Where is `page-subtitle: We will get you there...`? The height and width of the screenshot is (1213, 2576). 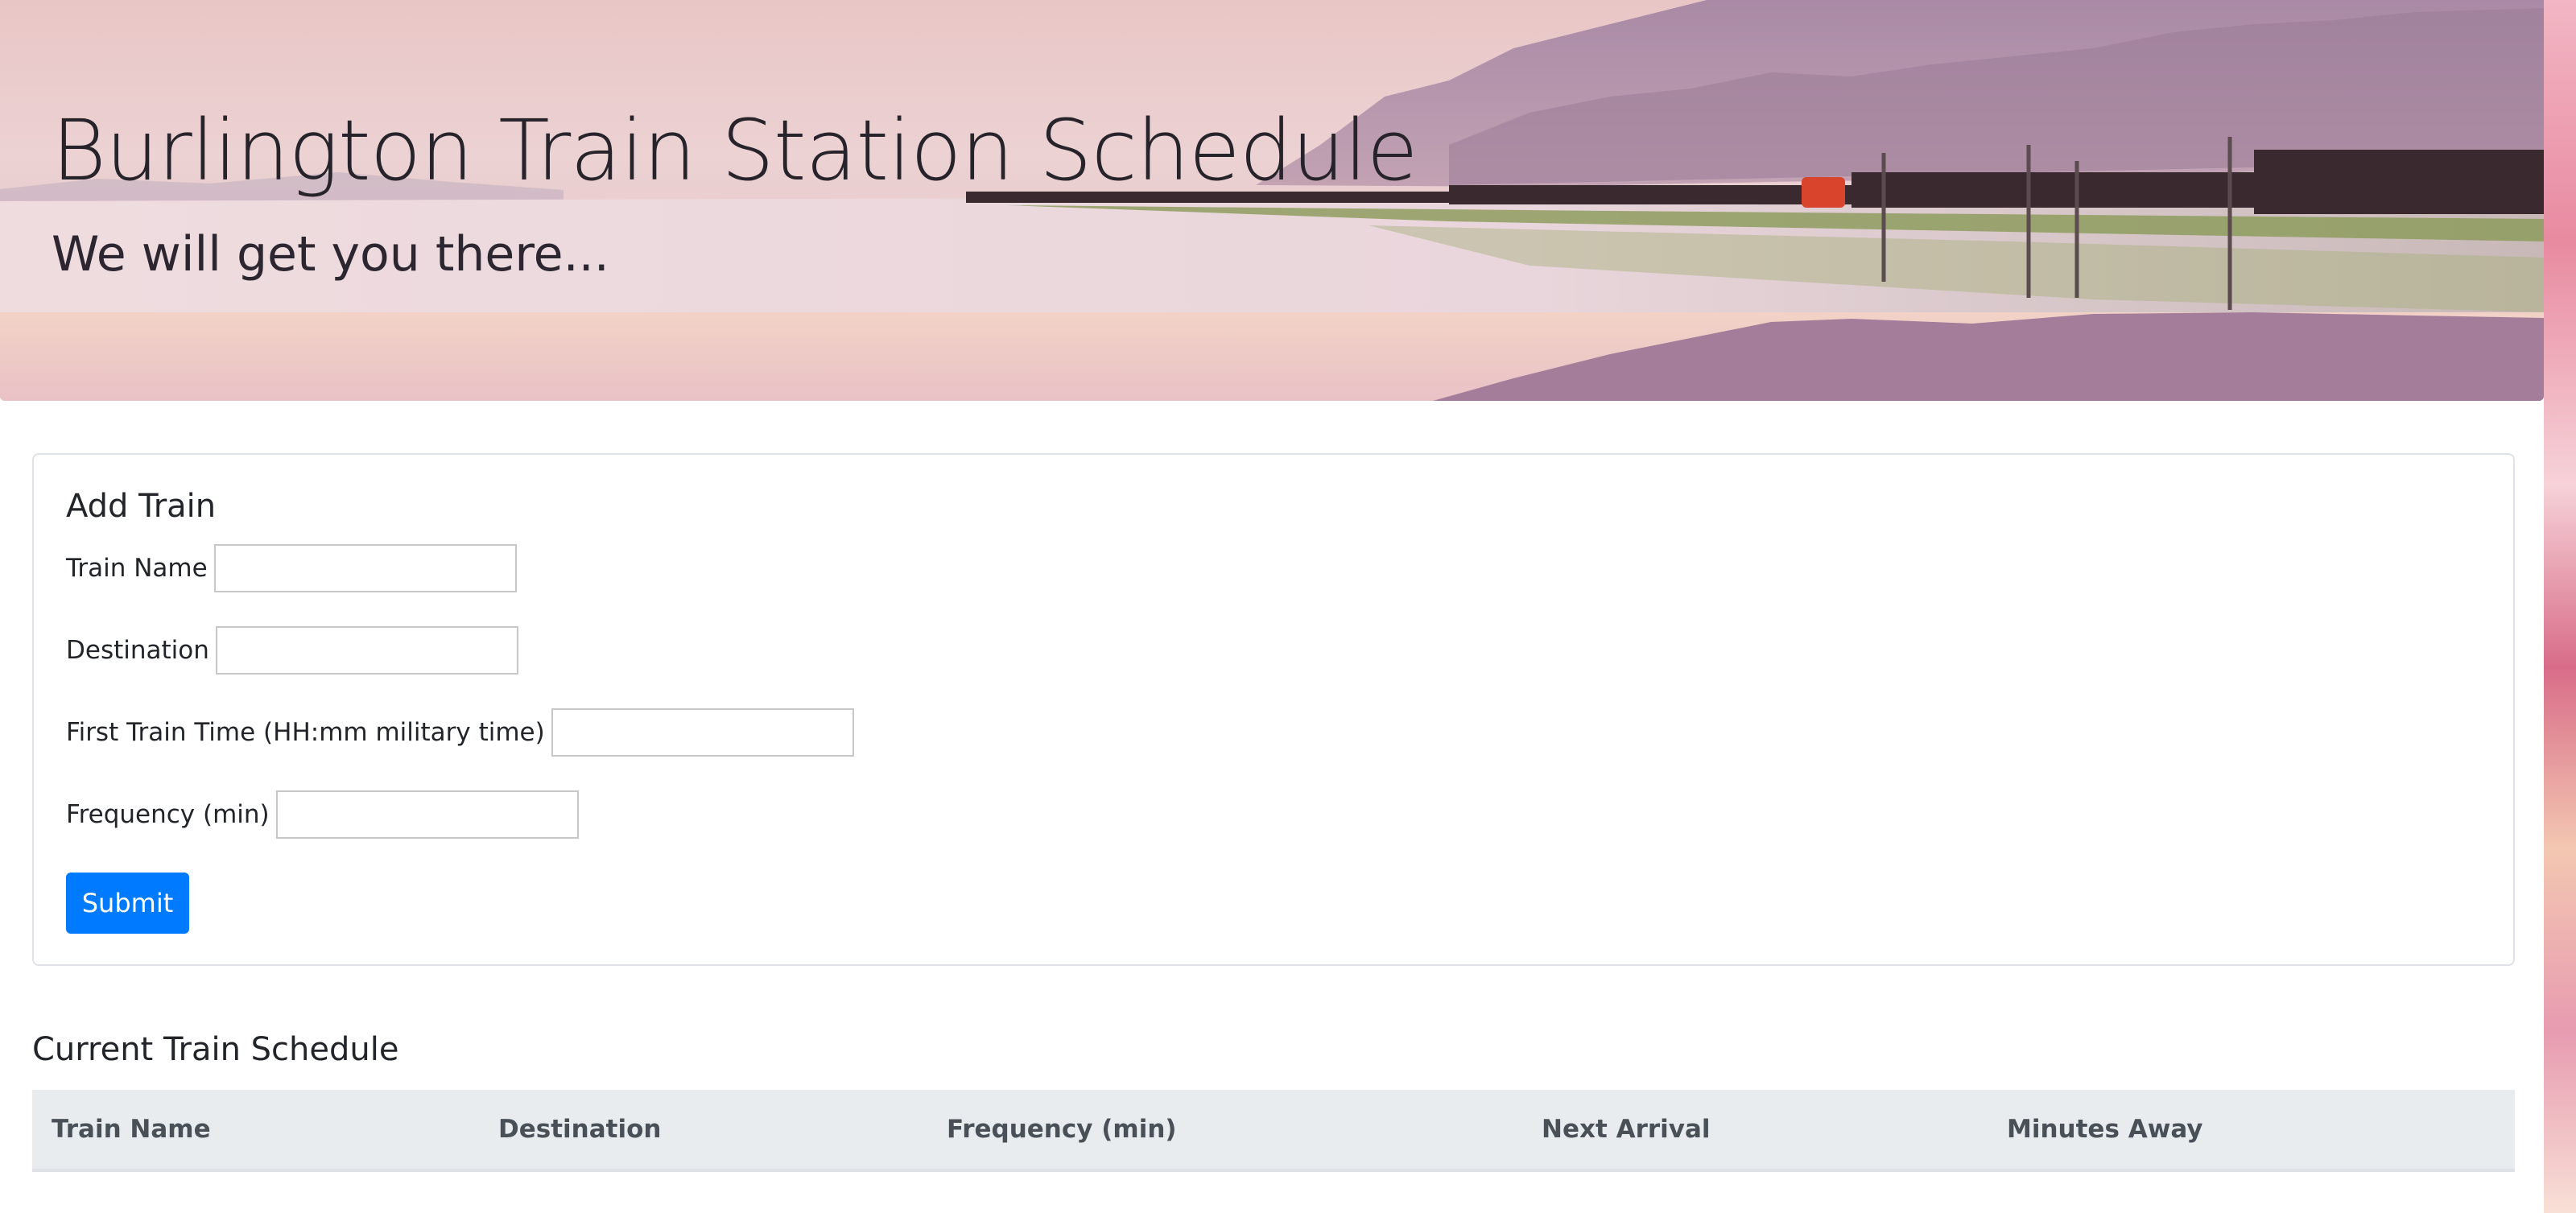
page-subtitle: We will get you there... is located at coordinates (330, 254).